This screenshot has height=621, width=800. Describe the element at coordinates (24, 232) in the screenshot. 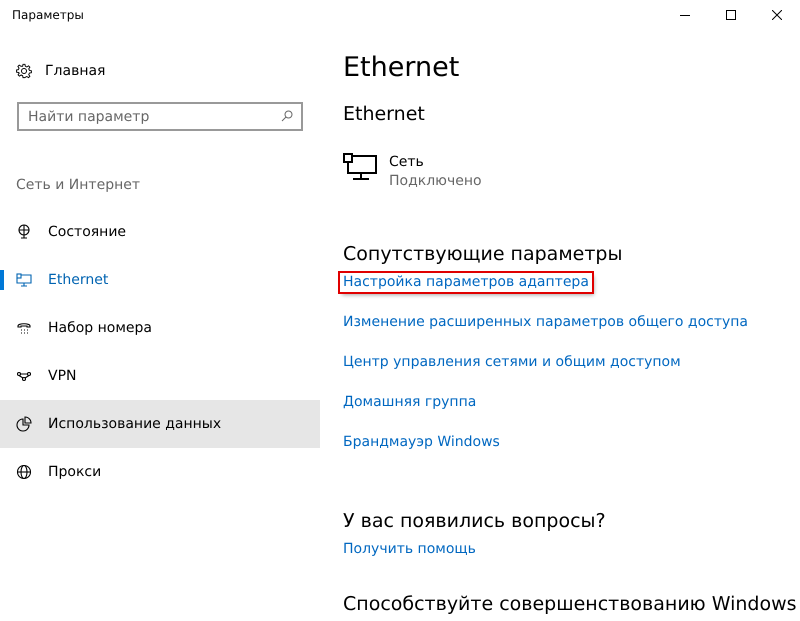

I see `globe-monitor-icon` at that location.